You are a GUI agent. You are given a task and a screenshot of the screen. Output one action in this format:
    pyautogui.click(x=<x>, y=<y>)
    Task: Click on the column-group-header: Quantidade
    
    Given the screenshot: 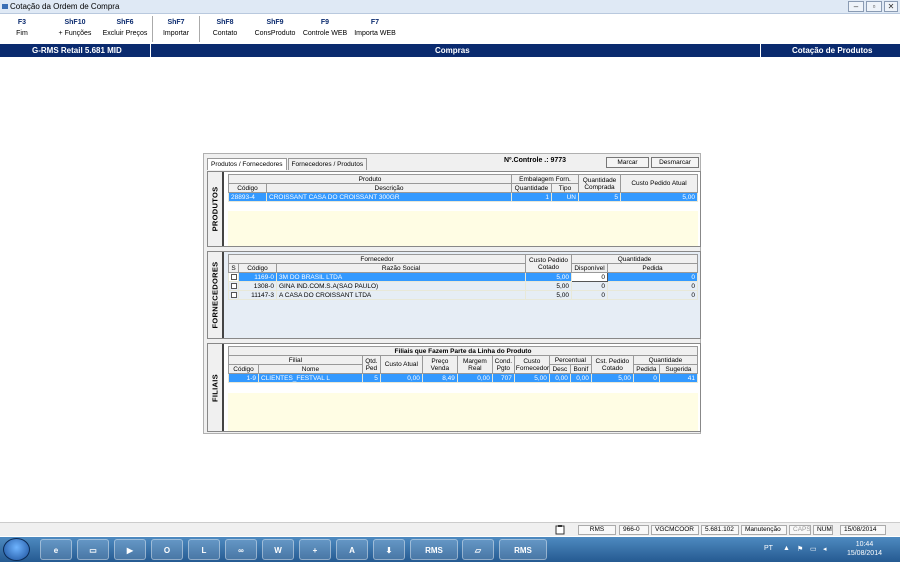 What is the action you would take?
    pyautogui.click(x=665, y=360)
    